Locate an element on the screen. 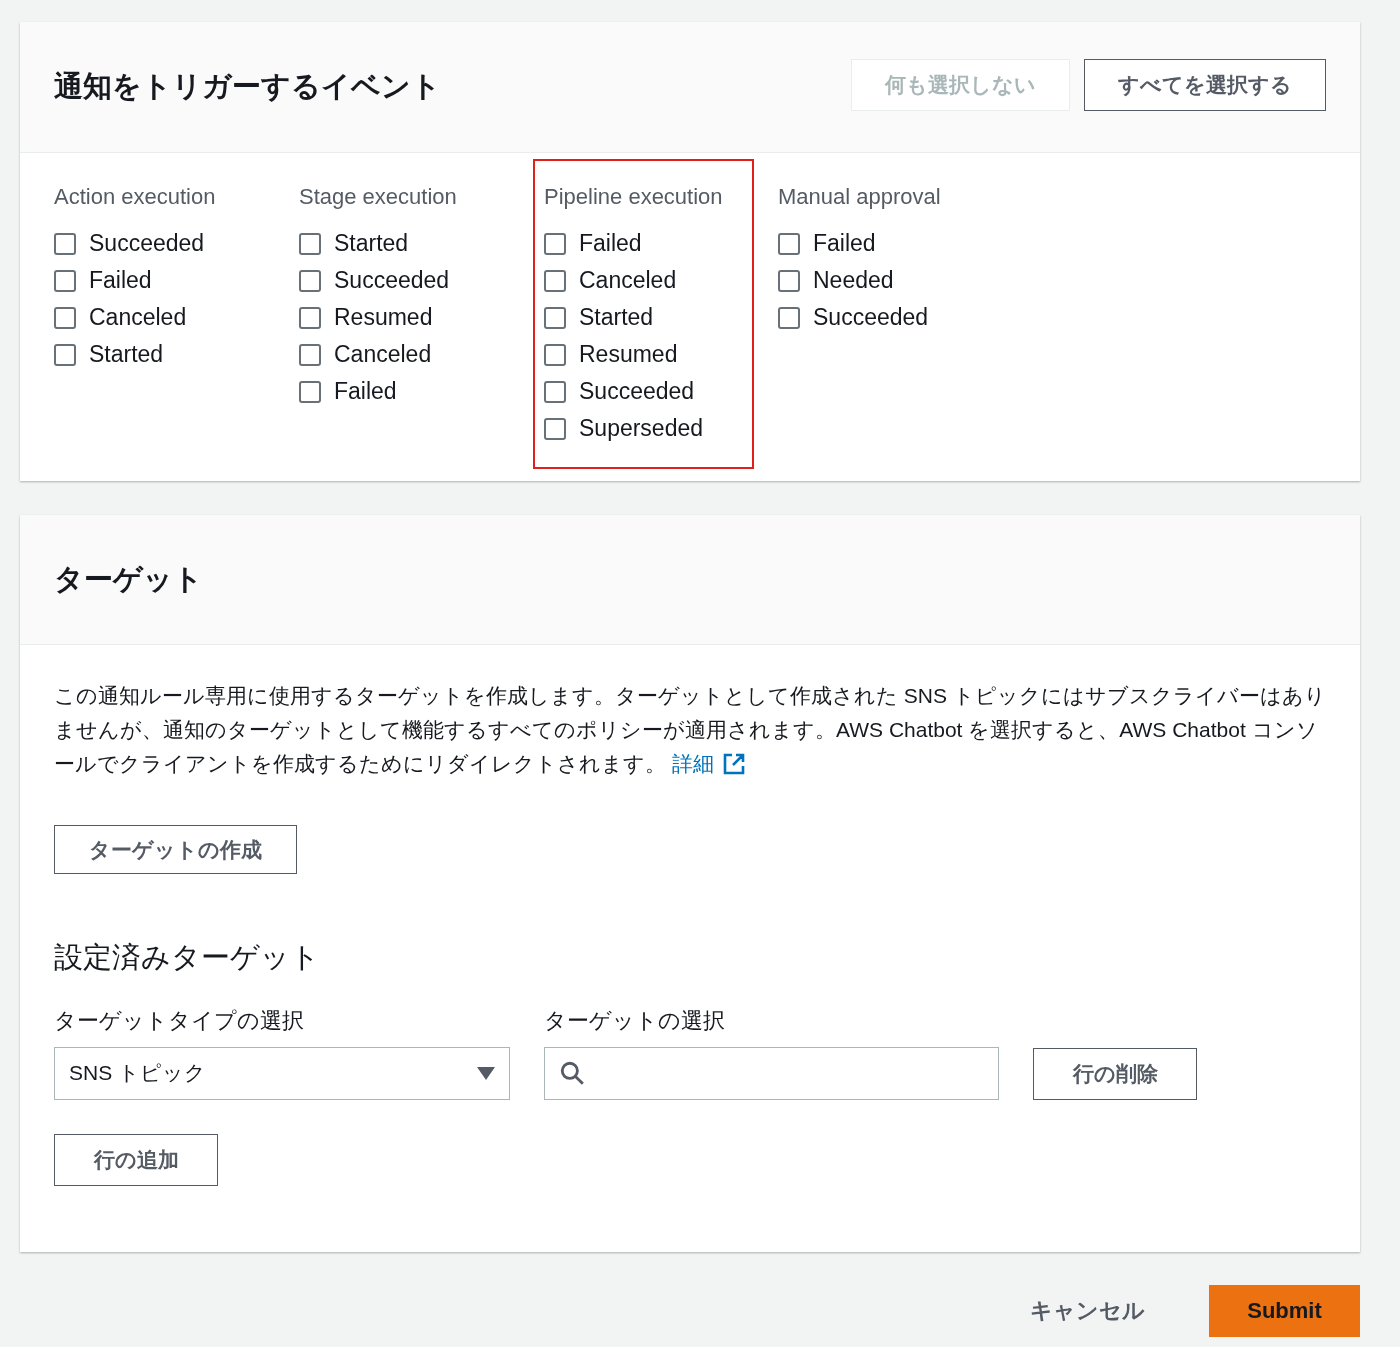  search-icon is located at coordinates (572, 1073).